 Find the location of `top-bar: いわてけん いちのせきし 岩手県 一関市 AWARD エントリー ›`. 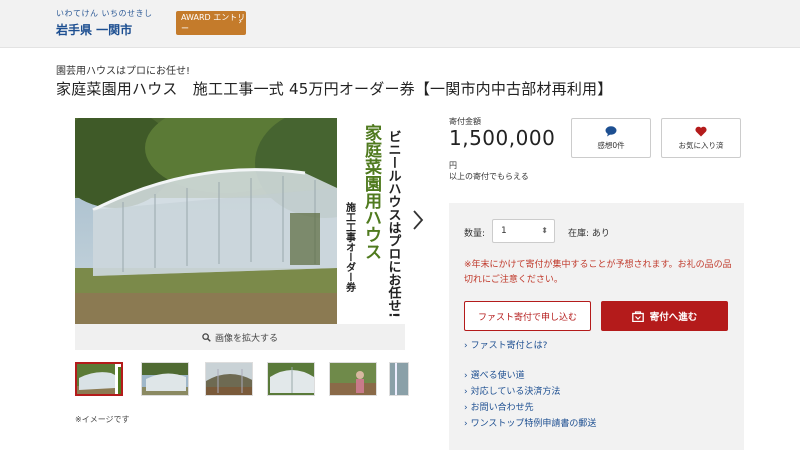

top-bar: いわてけん いちのせきし 岩手県 一関市 AWARD エントリー › is located at coordinates (400, 24).